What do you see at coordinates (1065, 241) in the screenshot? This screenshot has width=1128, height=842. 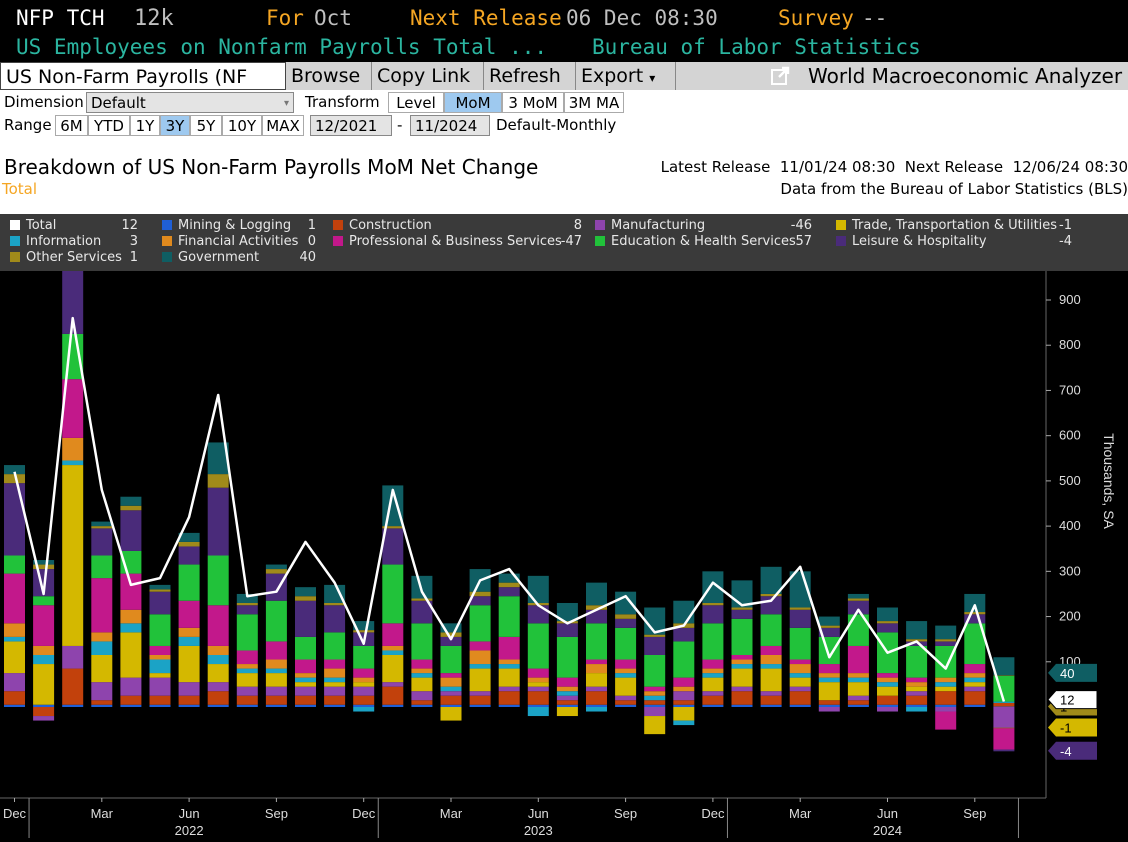 I see `legend-value: -4` at bounding box center [1065, 241].